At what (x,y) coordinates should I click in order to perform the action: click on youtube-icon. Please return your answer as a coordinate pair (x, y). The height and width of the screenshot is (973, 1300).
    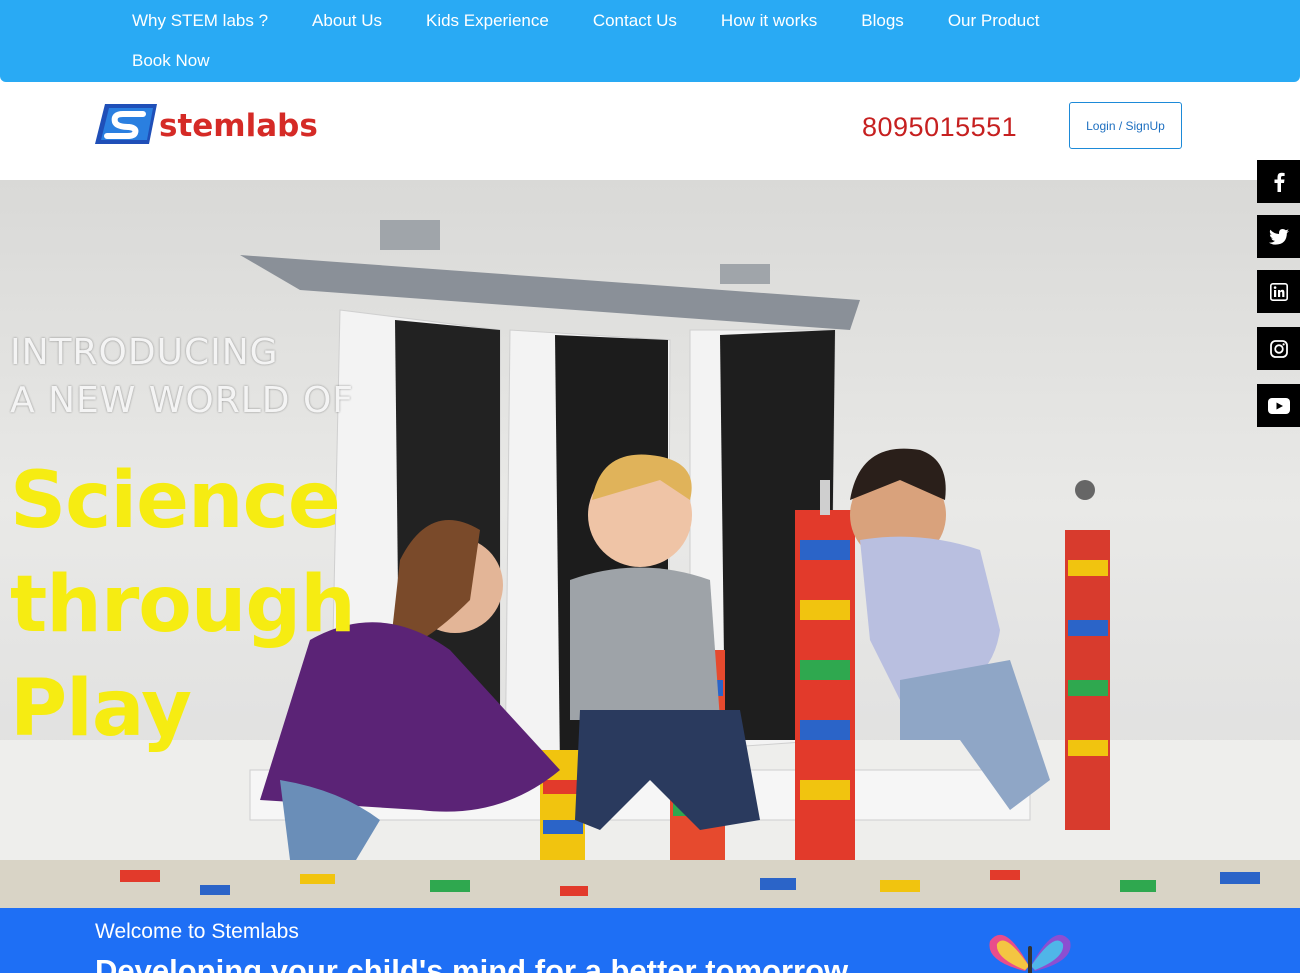
    Looking at the image, I should click on (1278, 405).